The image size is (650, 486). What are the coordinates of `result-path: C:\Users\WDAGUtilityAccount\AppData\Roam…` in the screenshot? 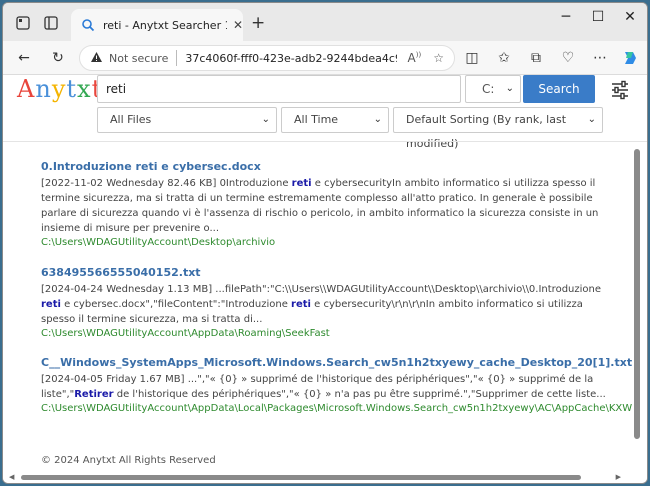 It's located at (324, 333).